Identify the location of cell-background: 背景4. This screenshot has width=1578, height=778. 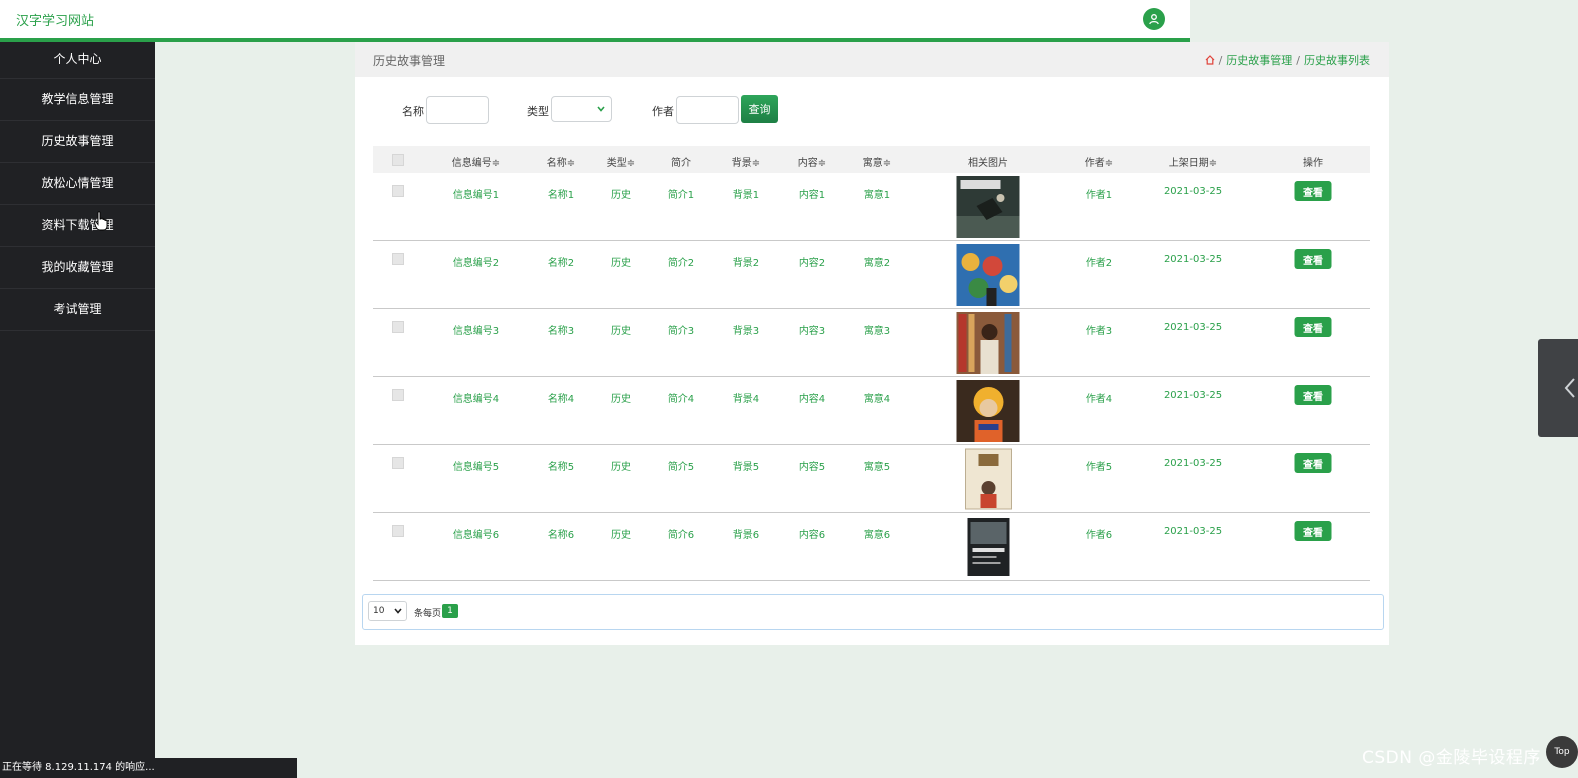
(746, 399).